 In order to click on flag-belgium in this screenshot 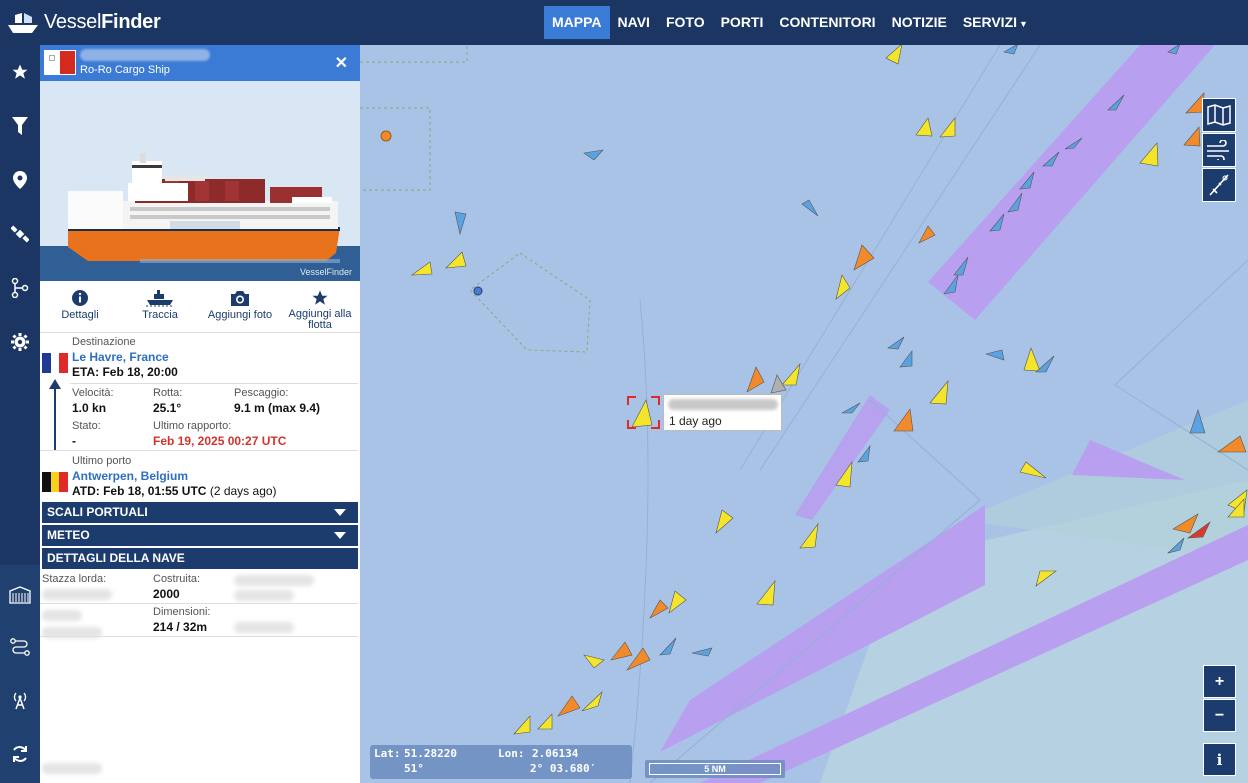, I will do `click(55, 482)`.